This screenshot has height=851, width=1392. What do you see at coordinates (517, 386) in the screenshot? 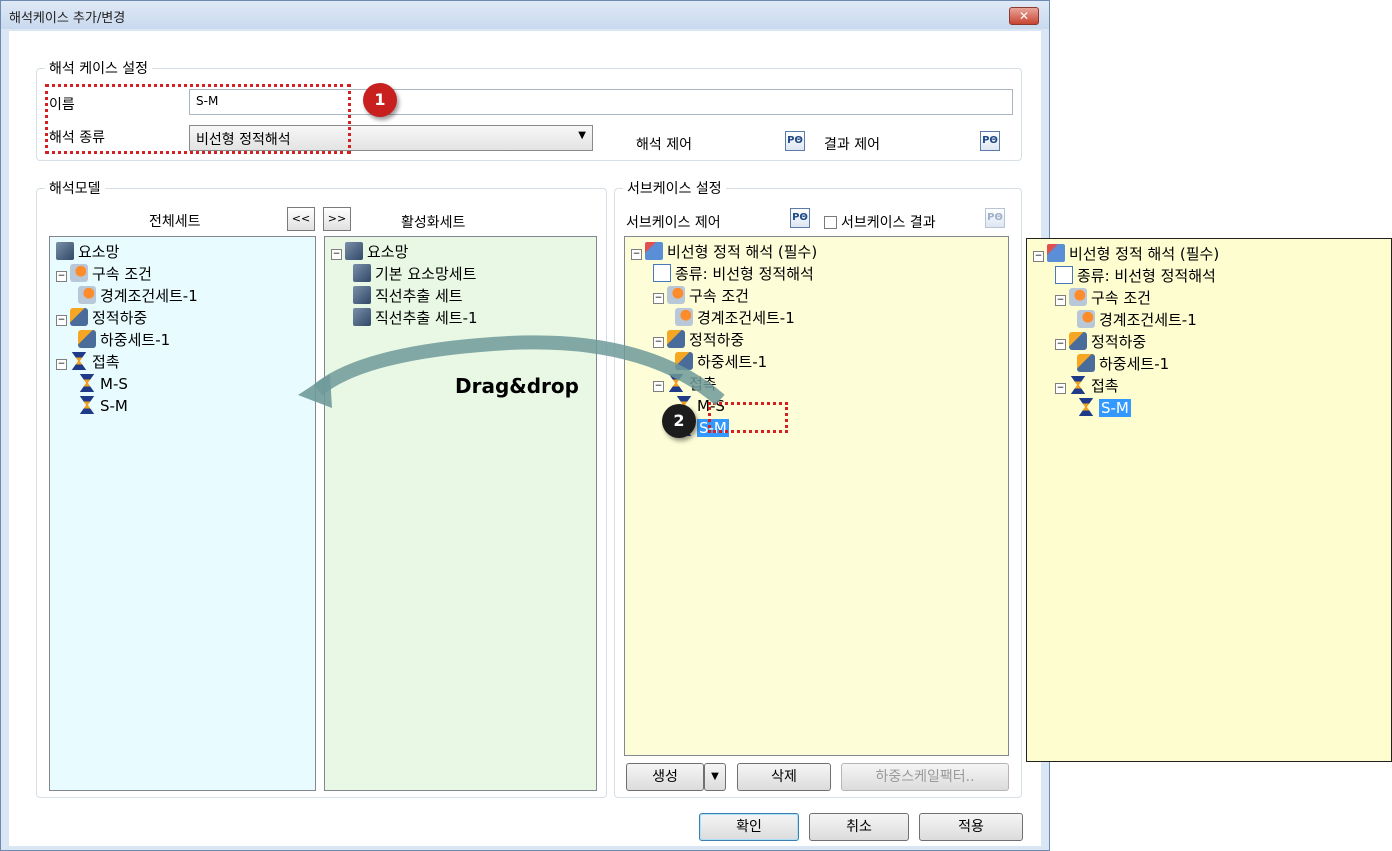
I see `drag-drop-label: Drag&drop` at bounding box center [517, 386].